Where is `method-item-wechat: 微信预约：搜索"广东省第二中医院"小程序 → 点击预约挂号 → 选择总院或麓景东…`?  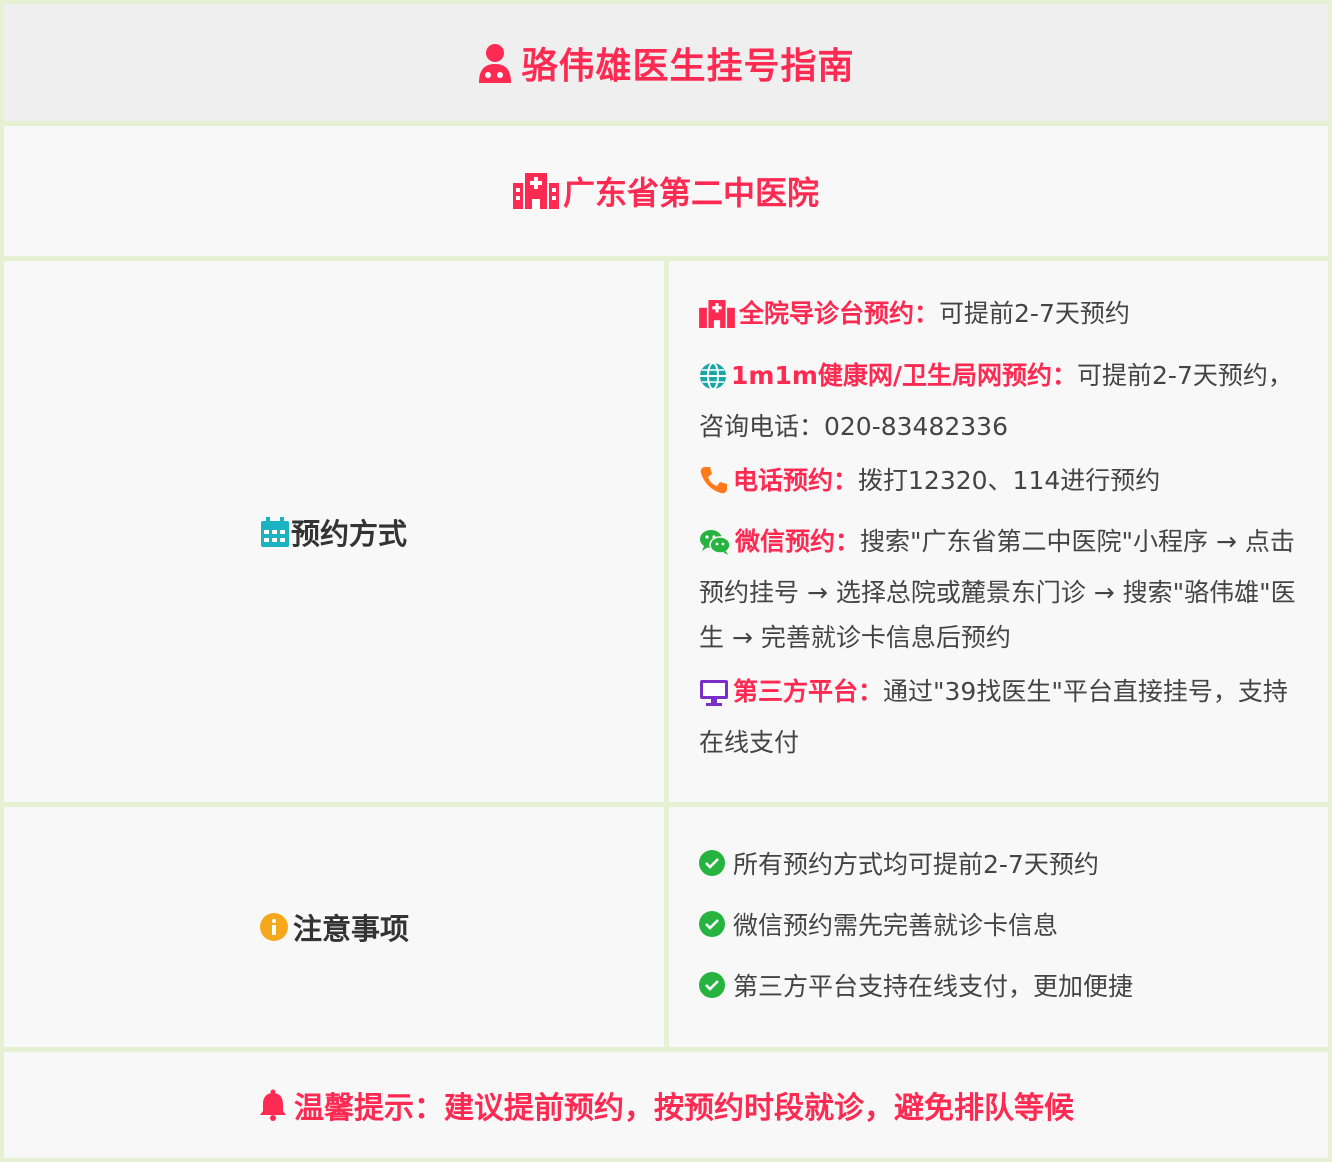
method-item-wechat: 微信预约：搜索"广东省第二中医院"小程序 → 点击预约挂号 → 选择总院或麓景东… is located at coordinates (999, 589).